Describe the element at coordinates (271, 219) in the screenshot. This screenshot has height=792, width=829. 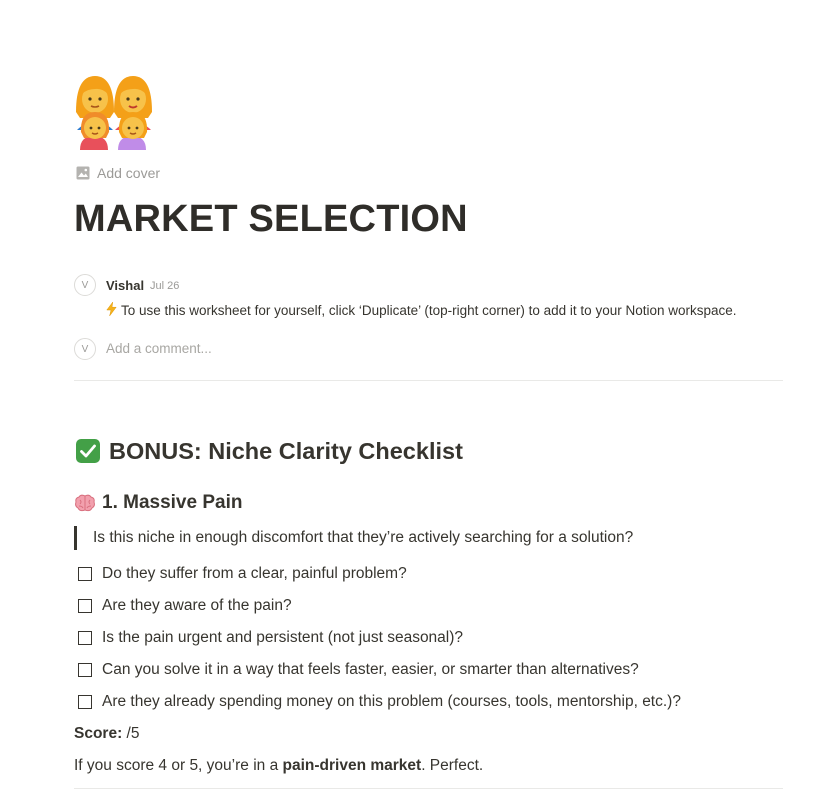
I see `page-title: MARKET SELECTION` at that location.